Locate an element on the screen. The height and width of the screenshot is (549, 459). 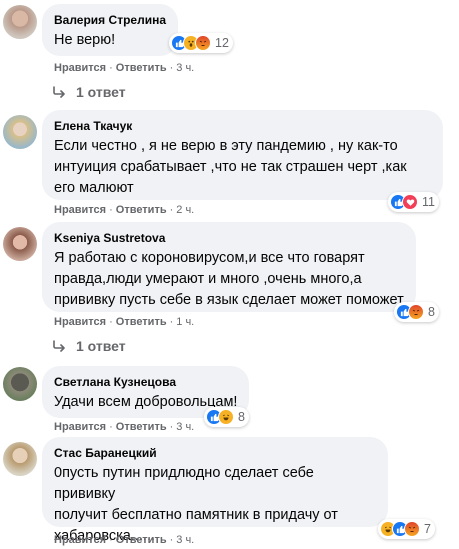
comment-text: Не верю! is located at coordinates (110, 40).